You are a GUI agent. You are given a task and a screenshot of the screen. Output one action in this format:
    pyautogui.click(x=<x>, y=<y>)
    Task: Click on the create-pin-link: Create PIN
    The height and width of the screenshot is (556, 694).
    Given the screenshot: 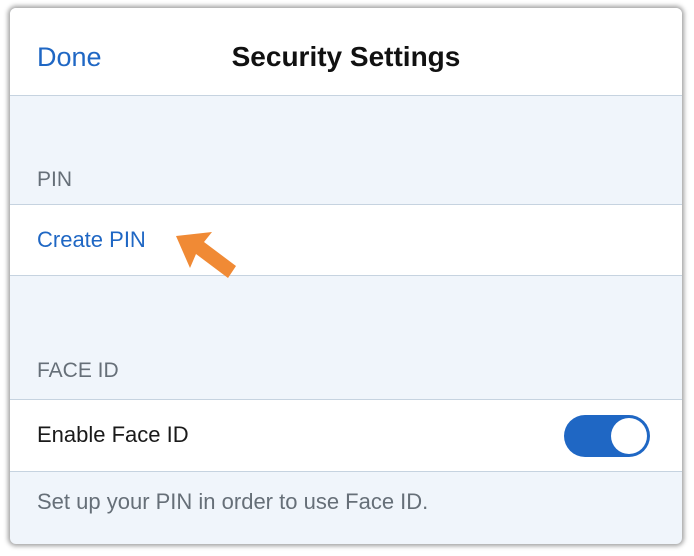 What is the action you would take?
    pyautogui.click(x=91, y=240)
    